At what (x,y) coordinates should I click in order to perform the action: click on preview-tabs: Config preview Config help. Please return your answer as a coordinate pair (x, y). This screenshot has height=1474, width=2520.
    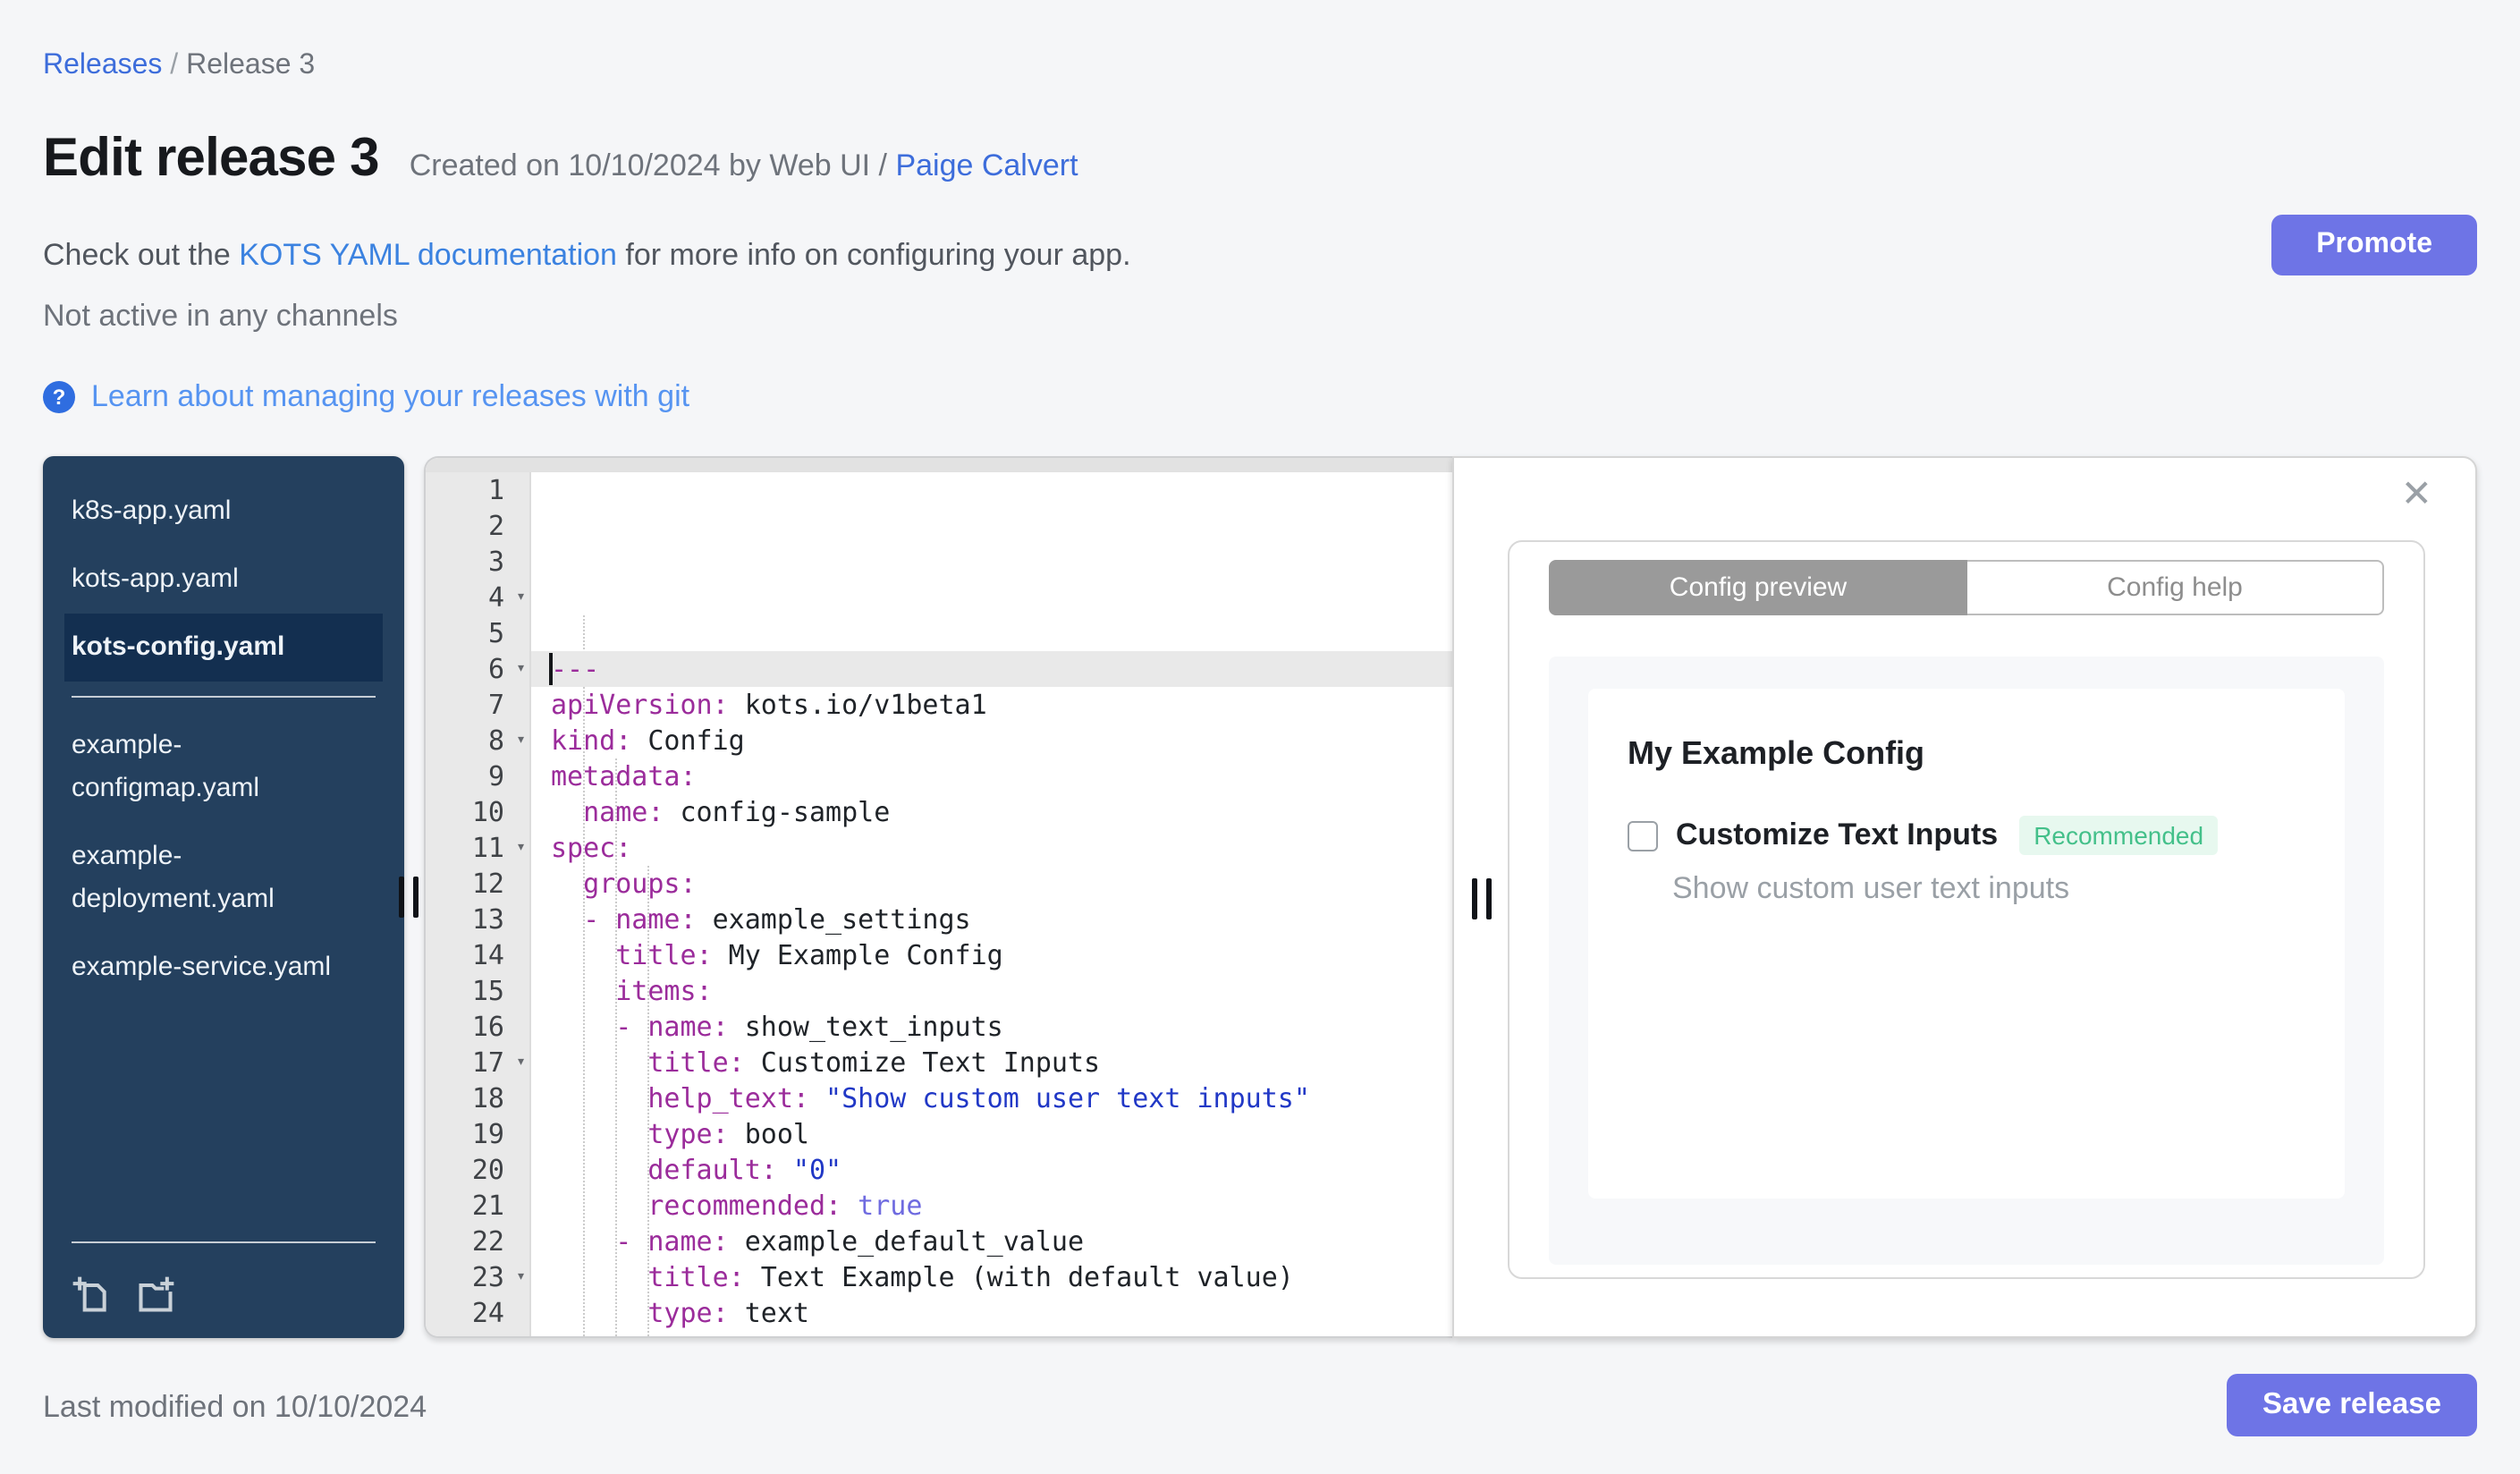
    Looking at the image, I should click on (1967, 587).